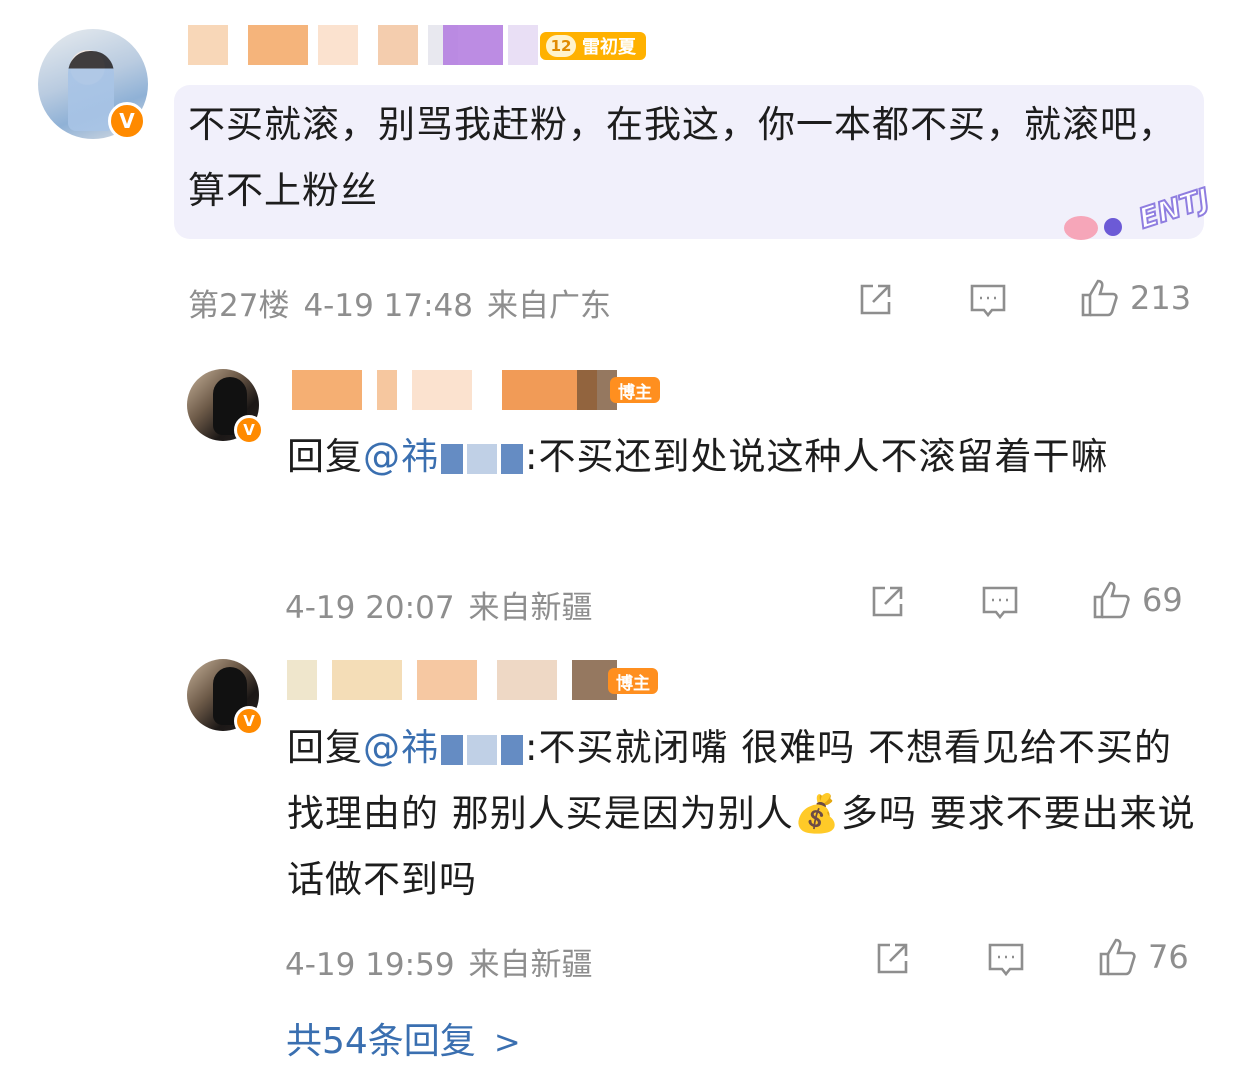 The image size is (1241, 1080). What do you see at coordinates (682, 157) in the screenshot?
I see `comment-text: 不买就滚，别骂我赶粉，在我这，你一本都不买，就滚吧，算不上粉丝` at bounding box center [682, 157].